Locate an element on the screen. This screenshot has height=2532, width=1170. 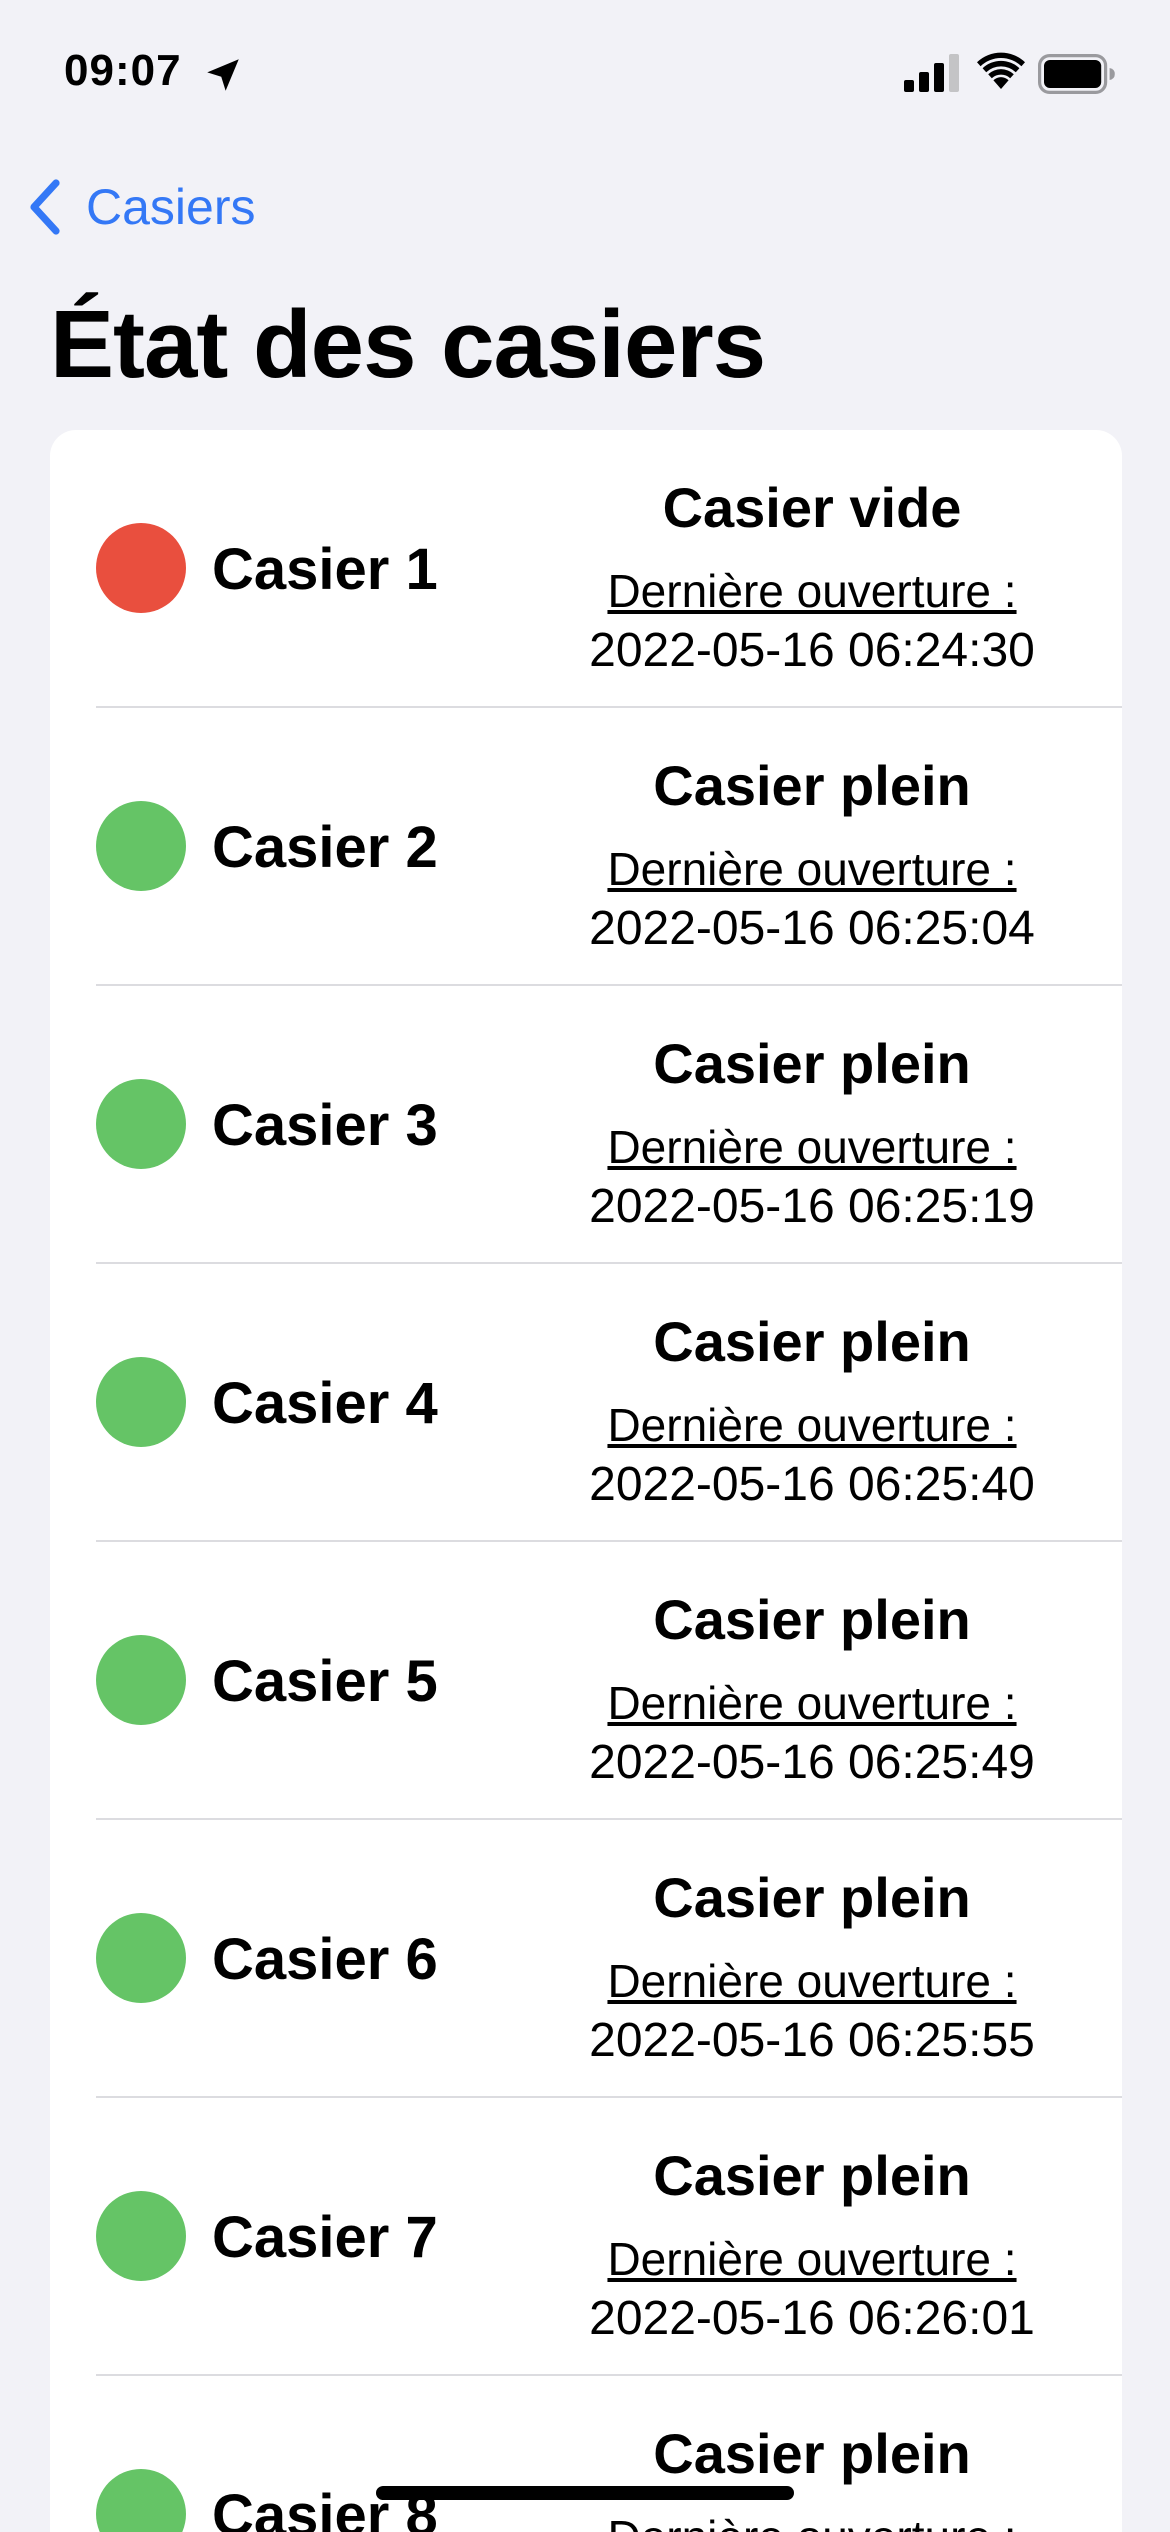
last-opening-date: 2022-05-16 06:25:49 is located at coordinates (812, 1762).